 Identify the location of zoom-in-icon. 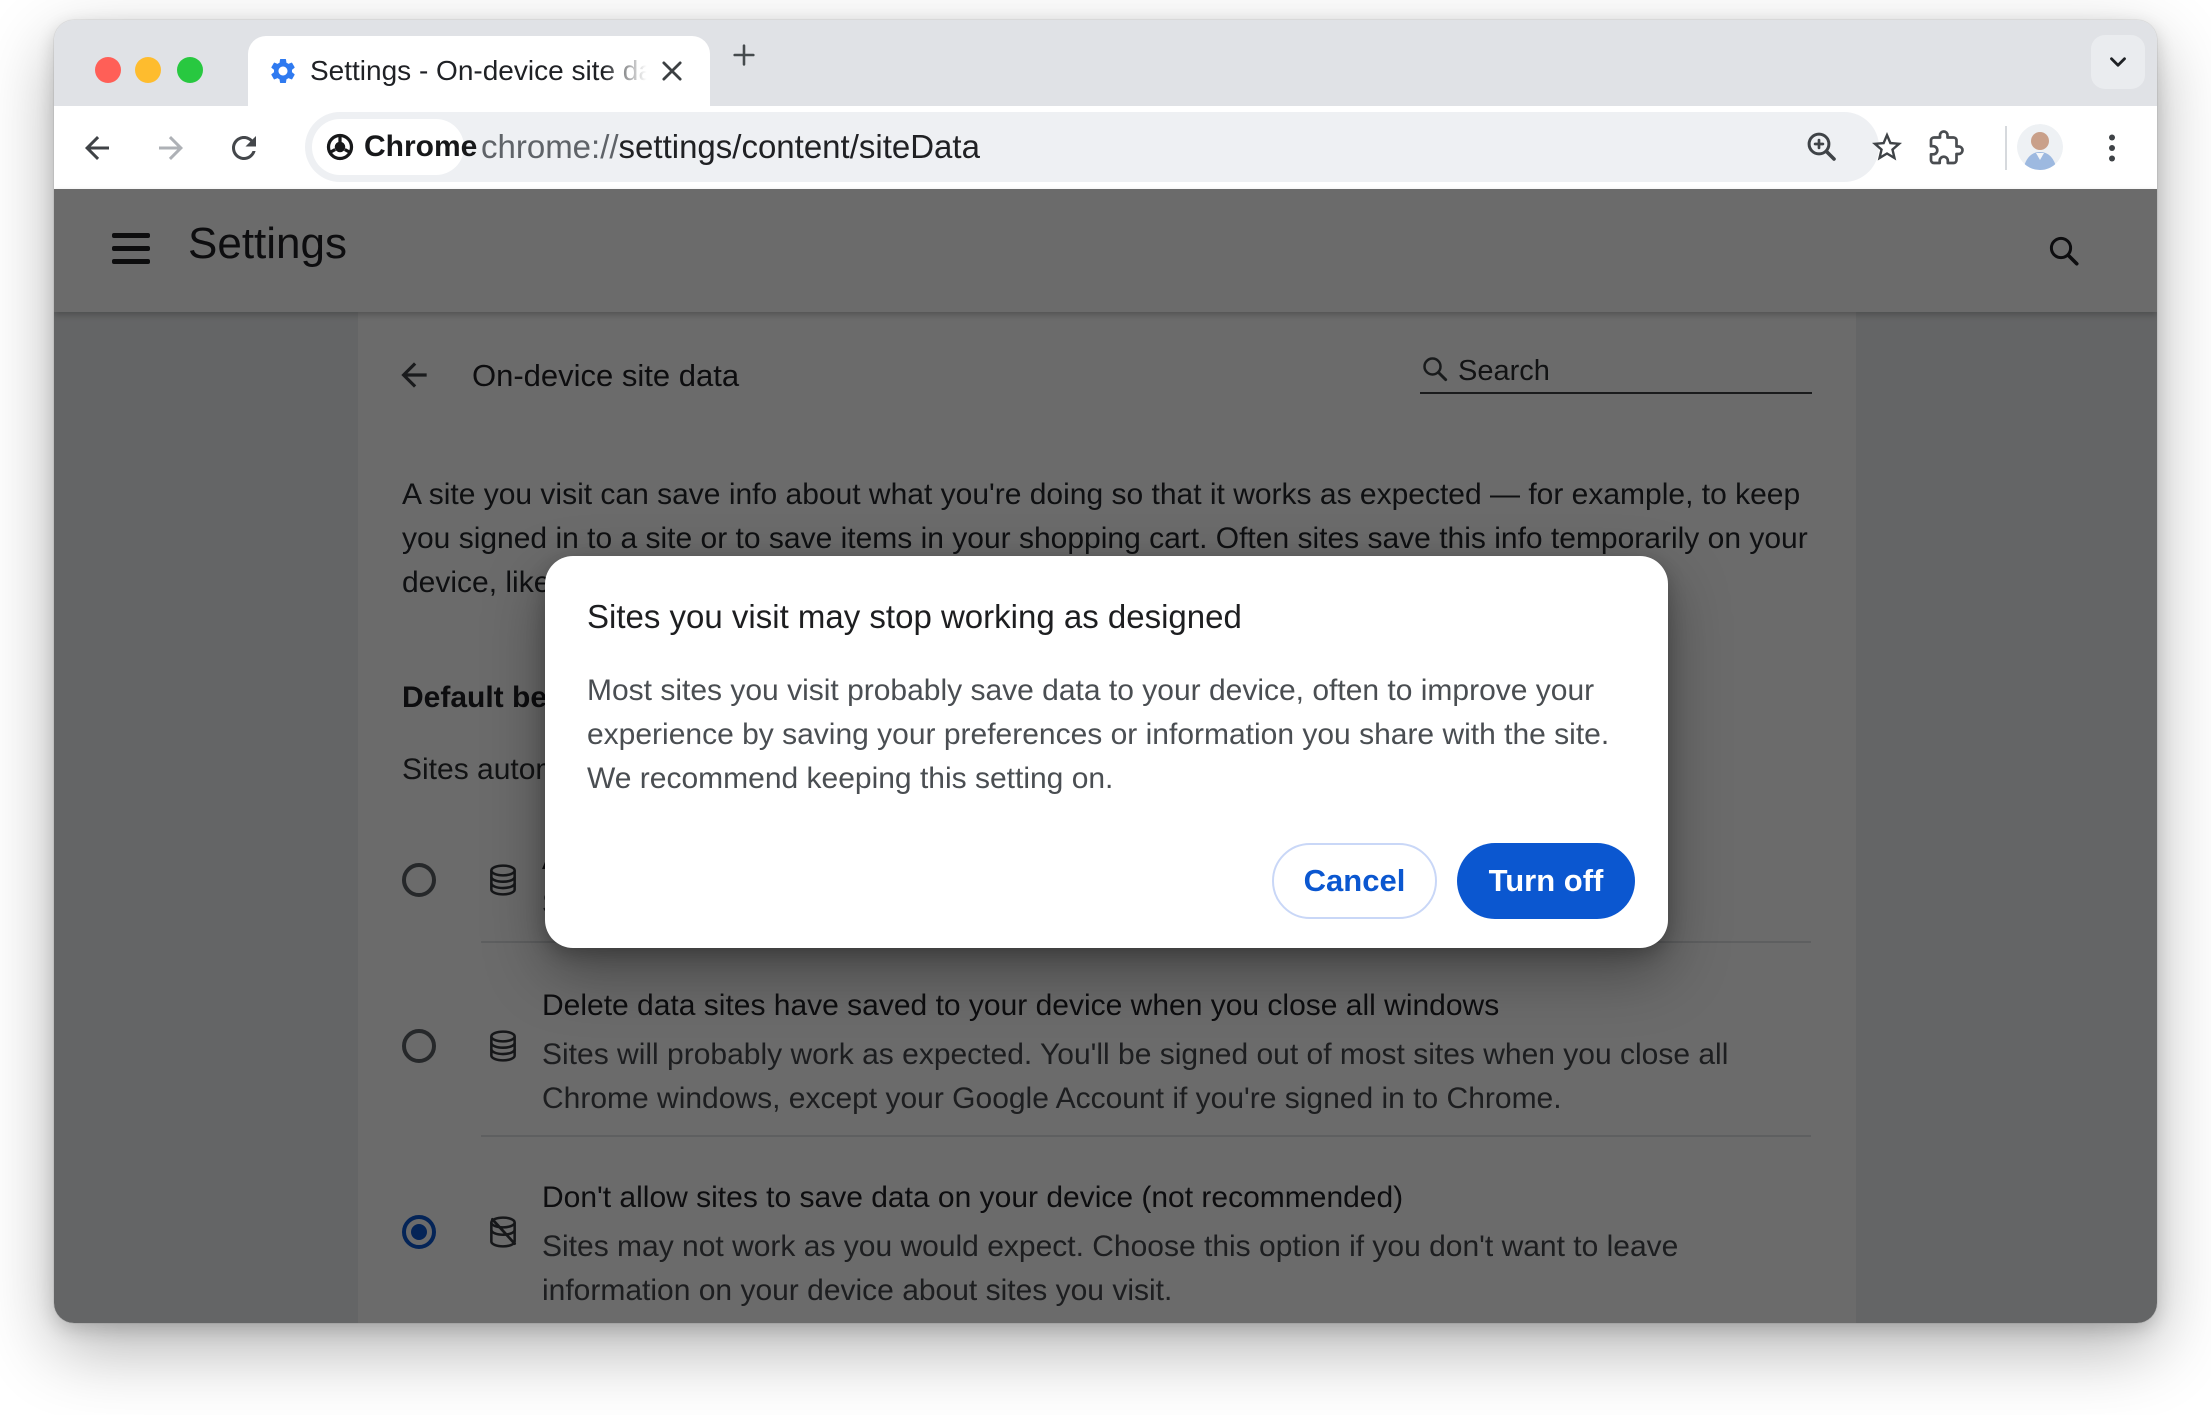
(1822, 147).